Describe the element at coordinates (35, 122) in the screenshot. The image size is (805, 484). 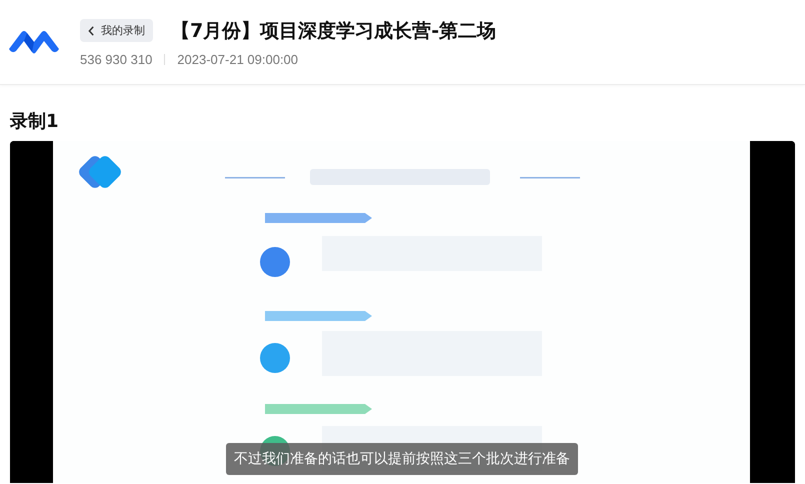
I see `recording-title: 录制1` at that location.